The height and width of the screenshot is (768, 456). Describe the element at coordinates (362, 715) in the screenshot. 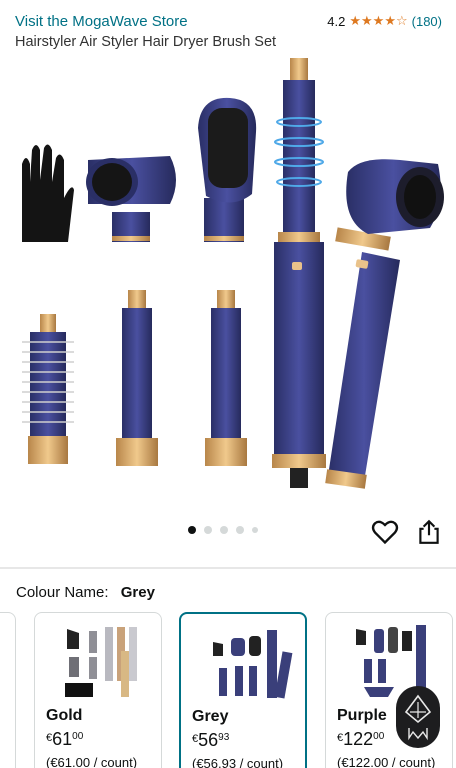

I see `swatch-name: Purple` at that location.